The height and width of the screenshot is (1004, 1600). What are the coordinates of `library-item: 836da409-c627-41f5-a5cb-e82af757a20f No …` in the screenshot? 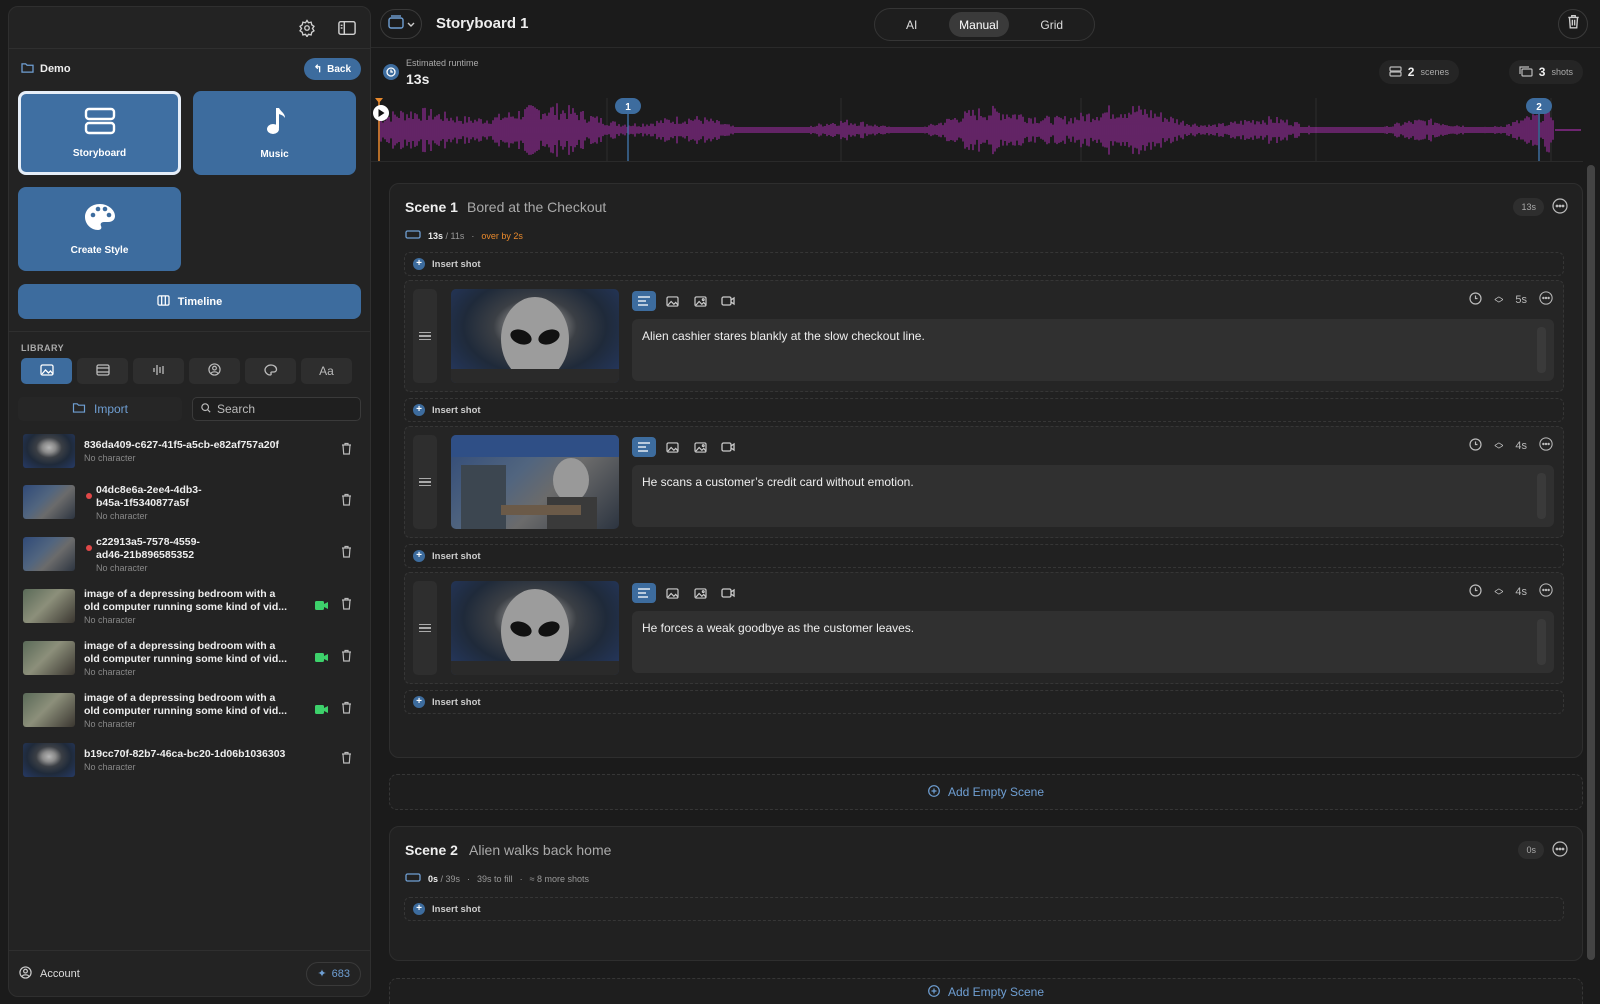 It's located at (189, 451).